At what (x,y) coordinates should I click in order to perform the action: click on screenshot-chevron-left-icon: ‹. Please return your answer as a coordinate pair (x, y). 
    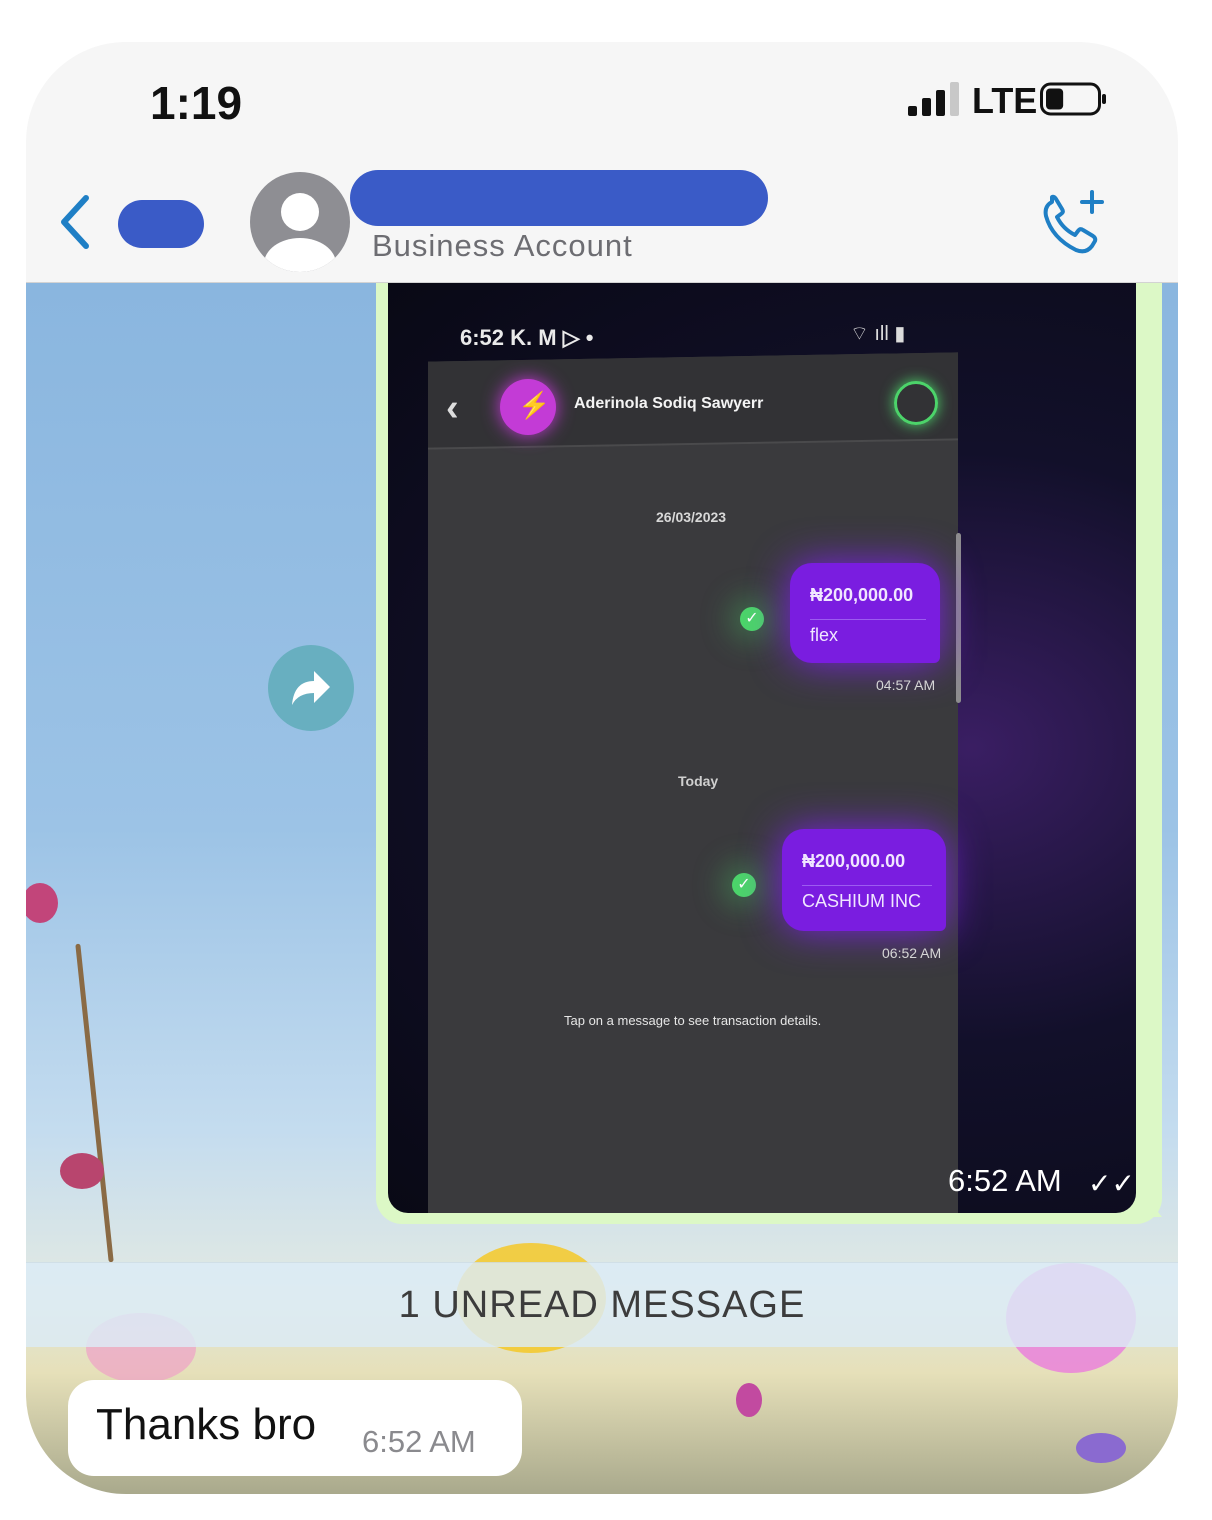
    Looking at the image, I should click on (452, 408).